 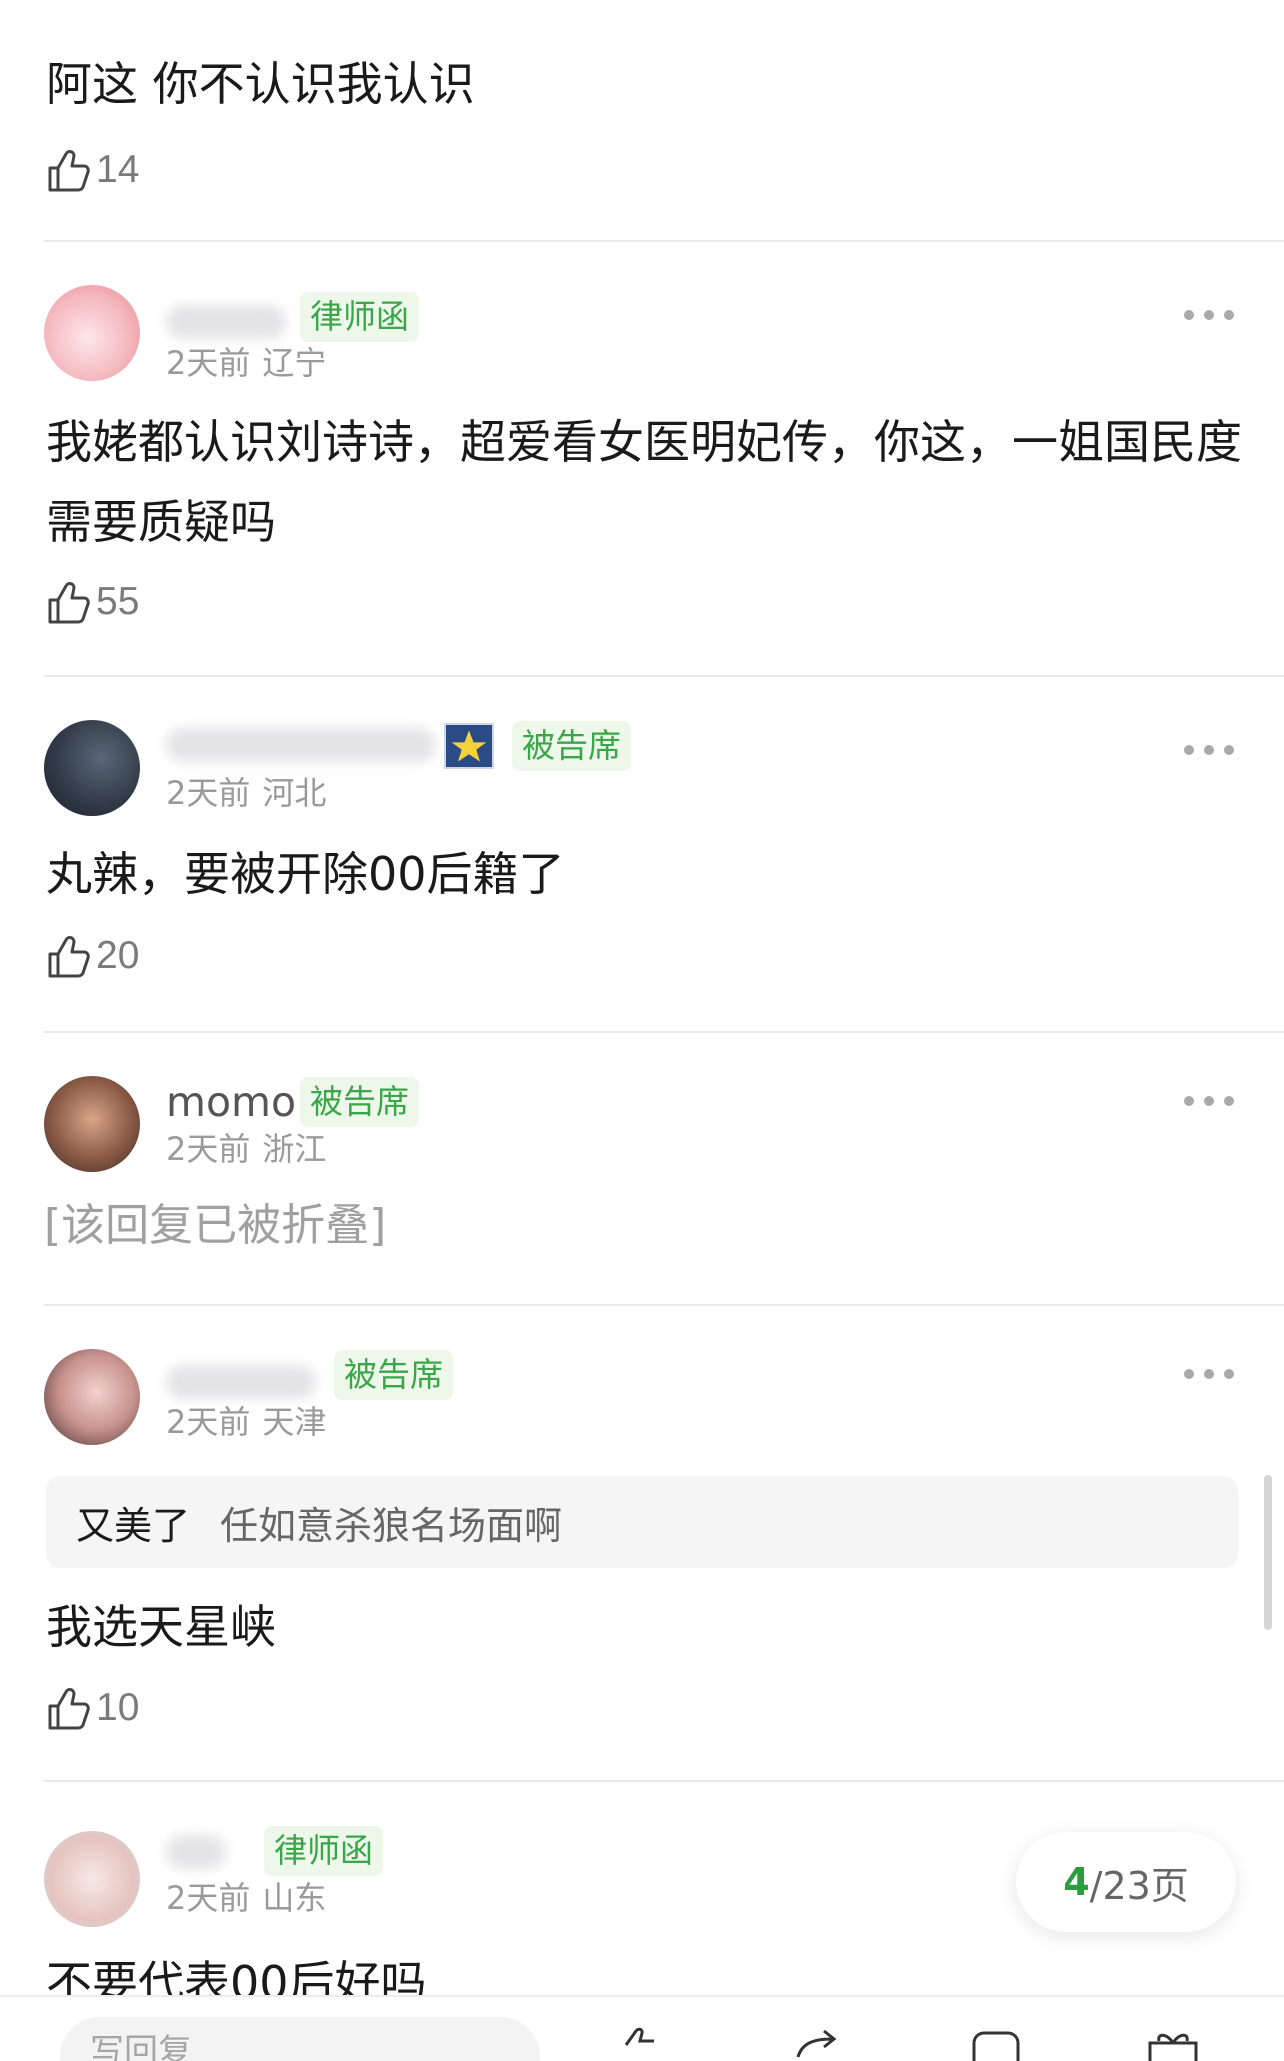 I want to click on bottom-action-bar: 写回复, so click(x=642, y=2028).